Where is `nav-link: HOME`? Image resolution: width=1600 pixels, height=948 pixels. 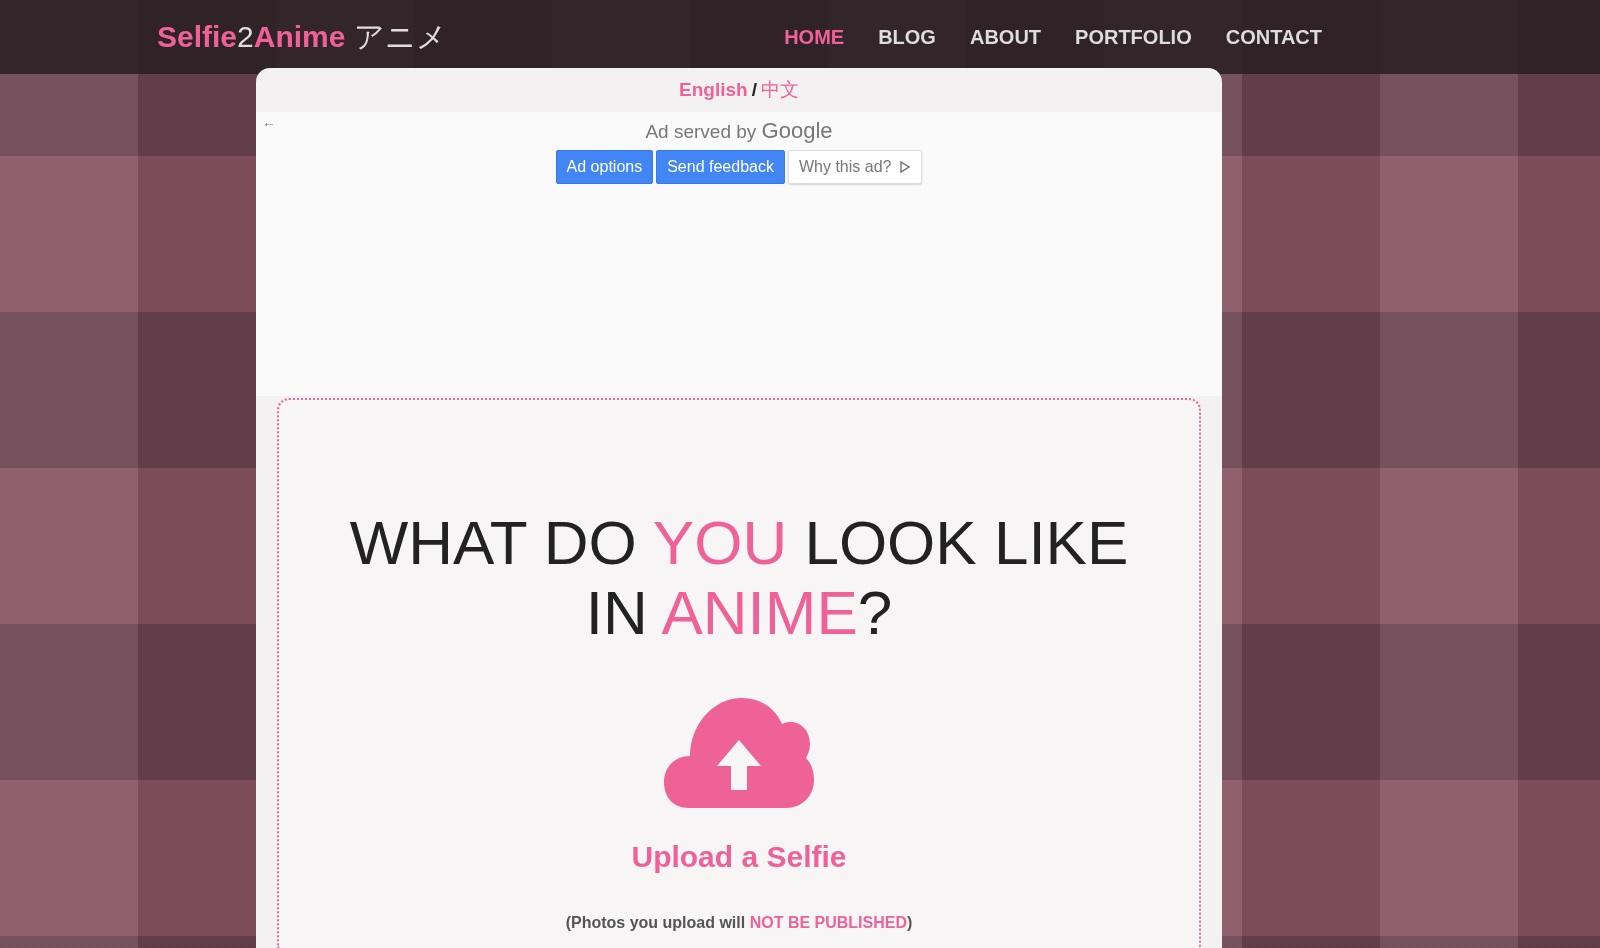 nav-link: HOME is located at coordinates (814, 37).